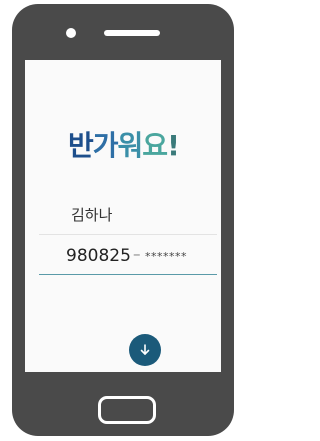 The image size is (320, 441). I want to click on next-button, so click(145, 350).